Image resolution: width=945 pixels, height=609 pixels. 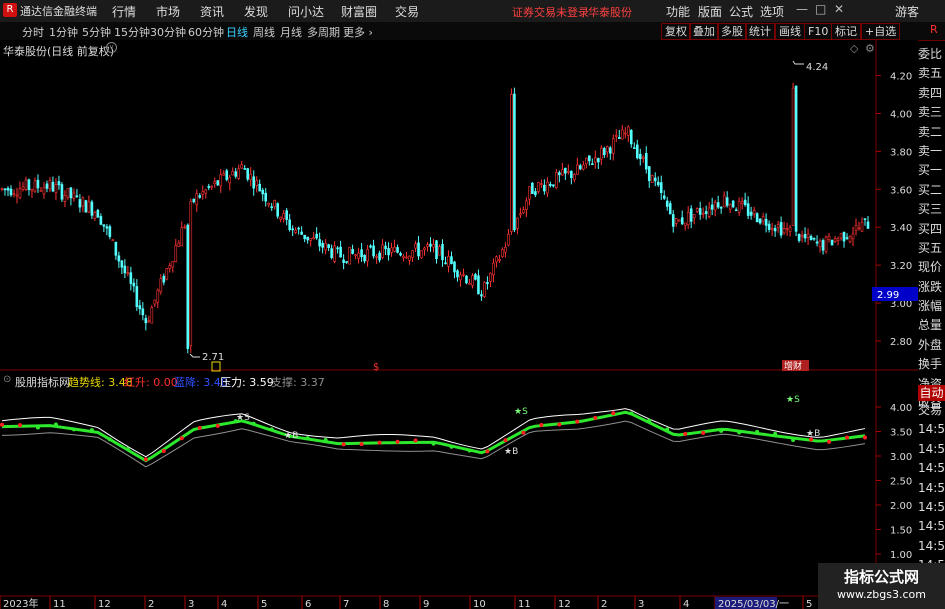 What do you see at coordinates (820, 9) in the screenshot?
I see `maximize-icon: □` at bounding box center [820, 9].